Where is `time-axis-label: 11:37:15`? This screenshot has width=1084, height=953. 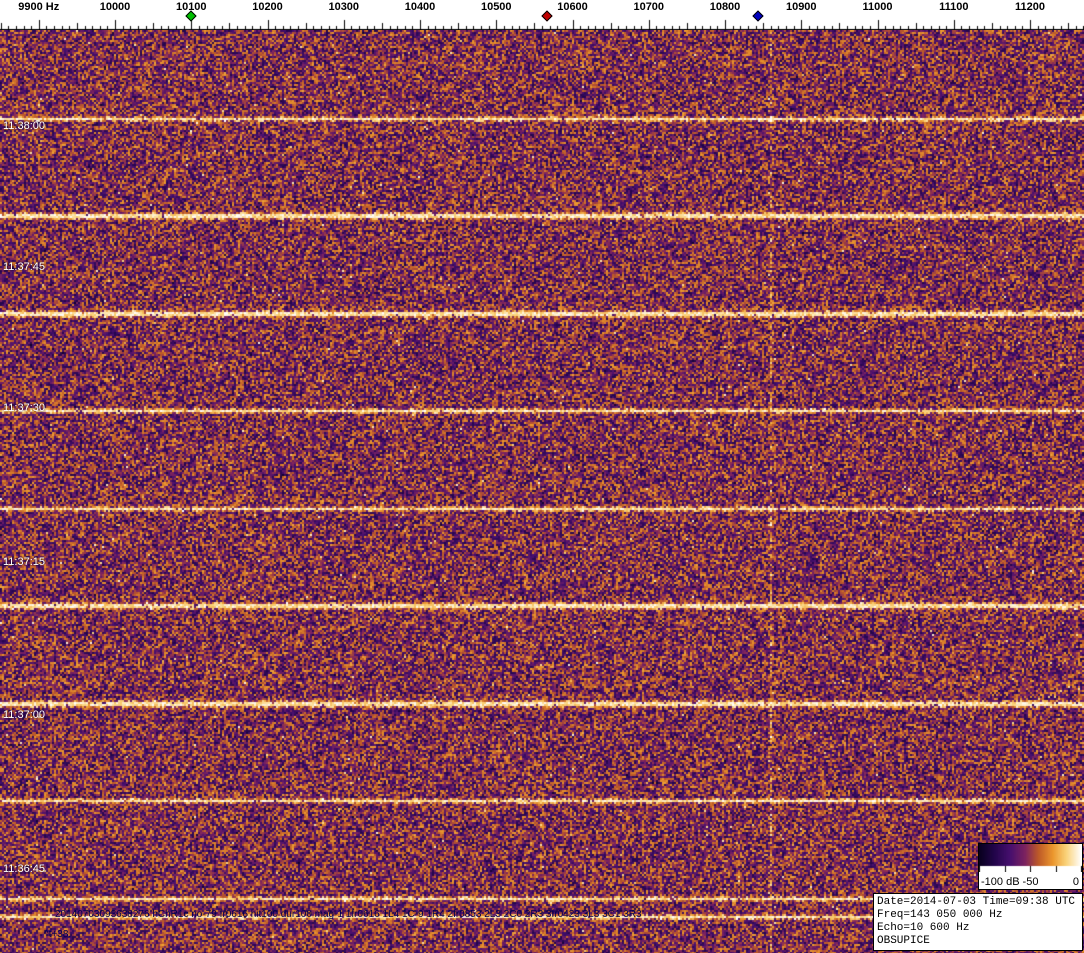 time-axis-label: 11:37:15 is located at coordinates (24, 561).